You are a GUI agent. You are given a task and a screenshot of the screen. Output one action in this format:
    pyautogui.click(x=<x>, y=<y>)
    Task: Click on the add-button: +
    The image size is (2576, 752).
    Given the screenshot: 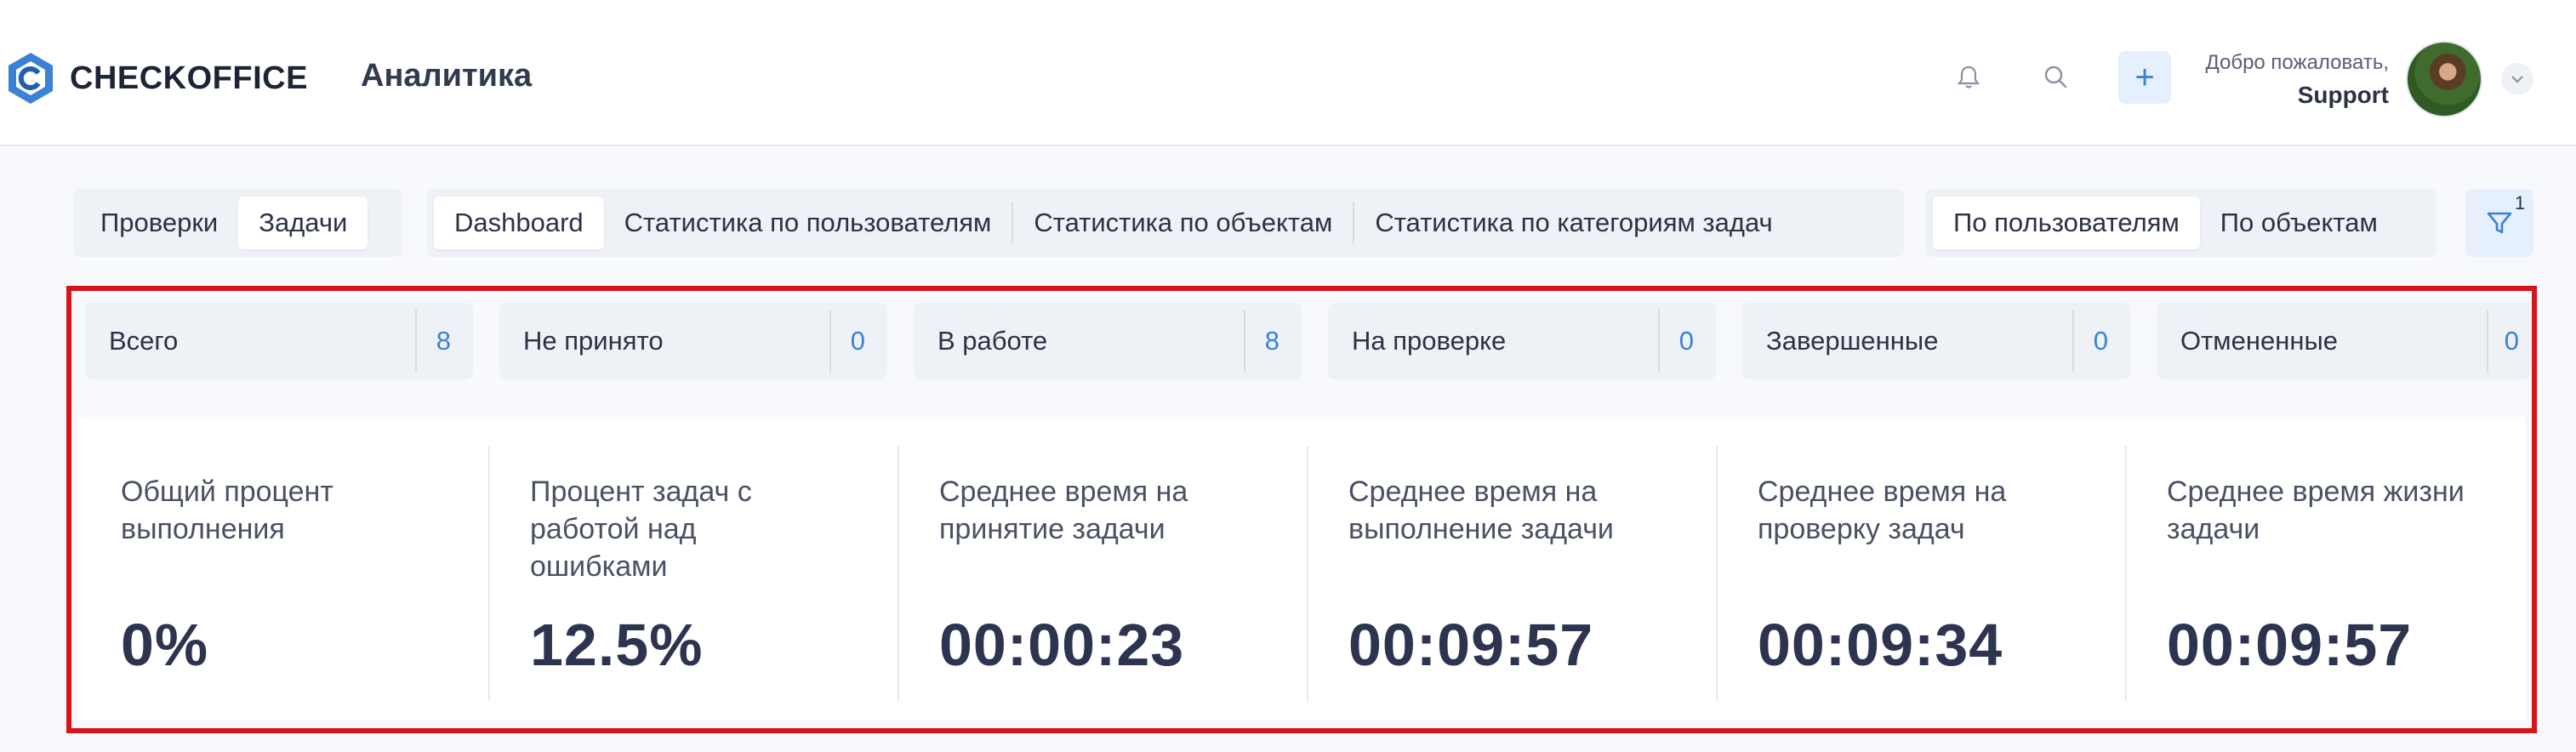 What is the action you would take?
    pyautogui.click(x=2145, y=77)
    